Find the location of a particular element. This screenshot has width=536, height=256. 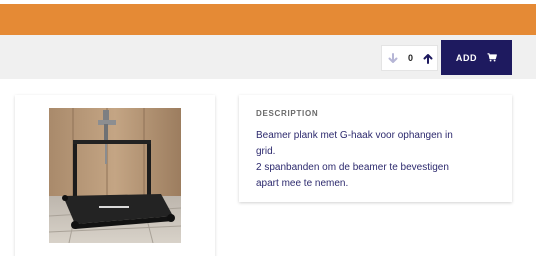

description-line: Beamer plank met G-haak voor ophangen in is located at coordinates (354, 135).